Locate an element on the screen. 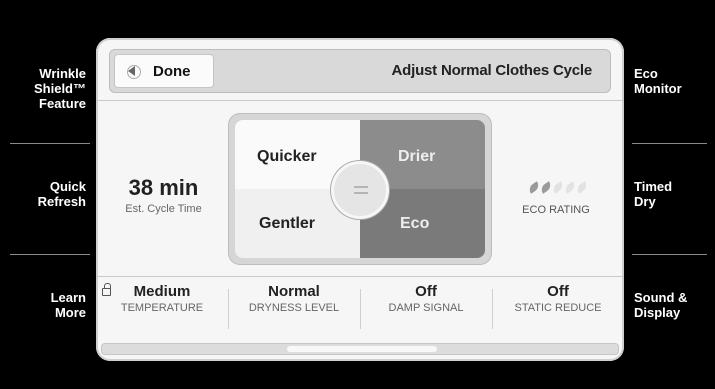 The height and width of the screenshot is (389, 715). drier-label: Drier is located at coordinates (417, 156).